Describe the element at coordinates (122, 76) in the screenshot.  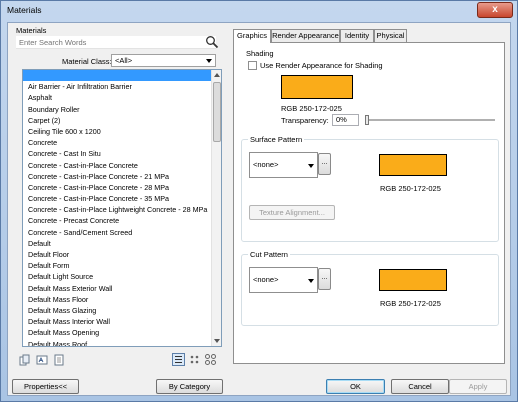
I see `material-list-item` at that location.